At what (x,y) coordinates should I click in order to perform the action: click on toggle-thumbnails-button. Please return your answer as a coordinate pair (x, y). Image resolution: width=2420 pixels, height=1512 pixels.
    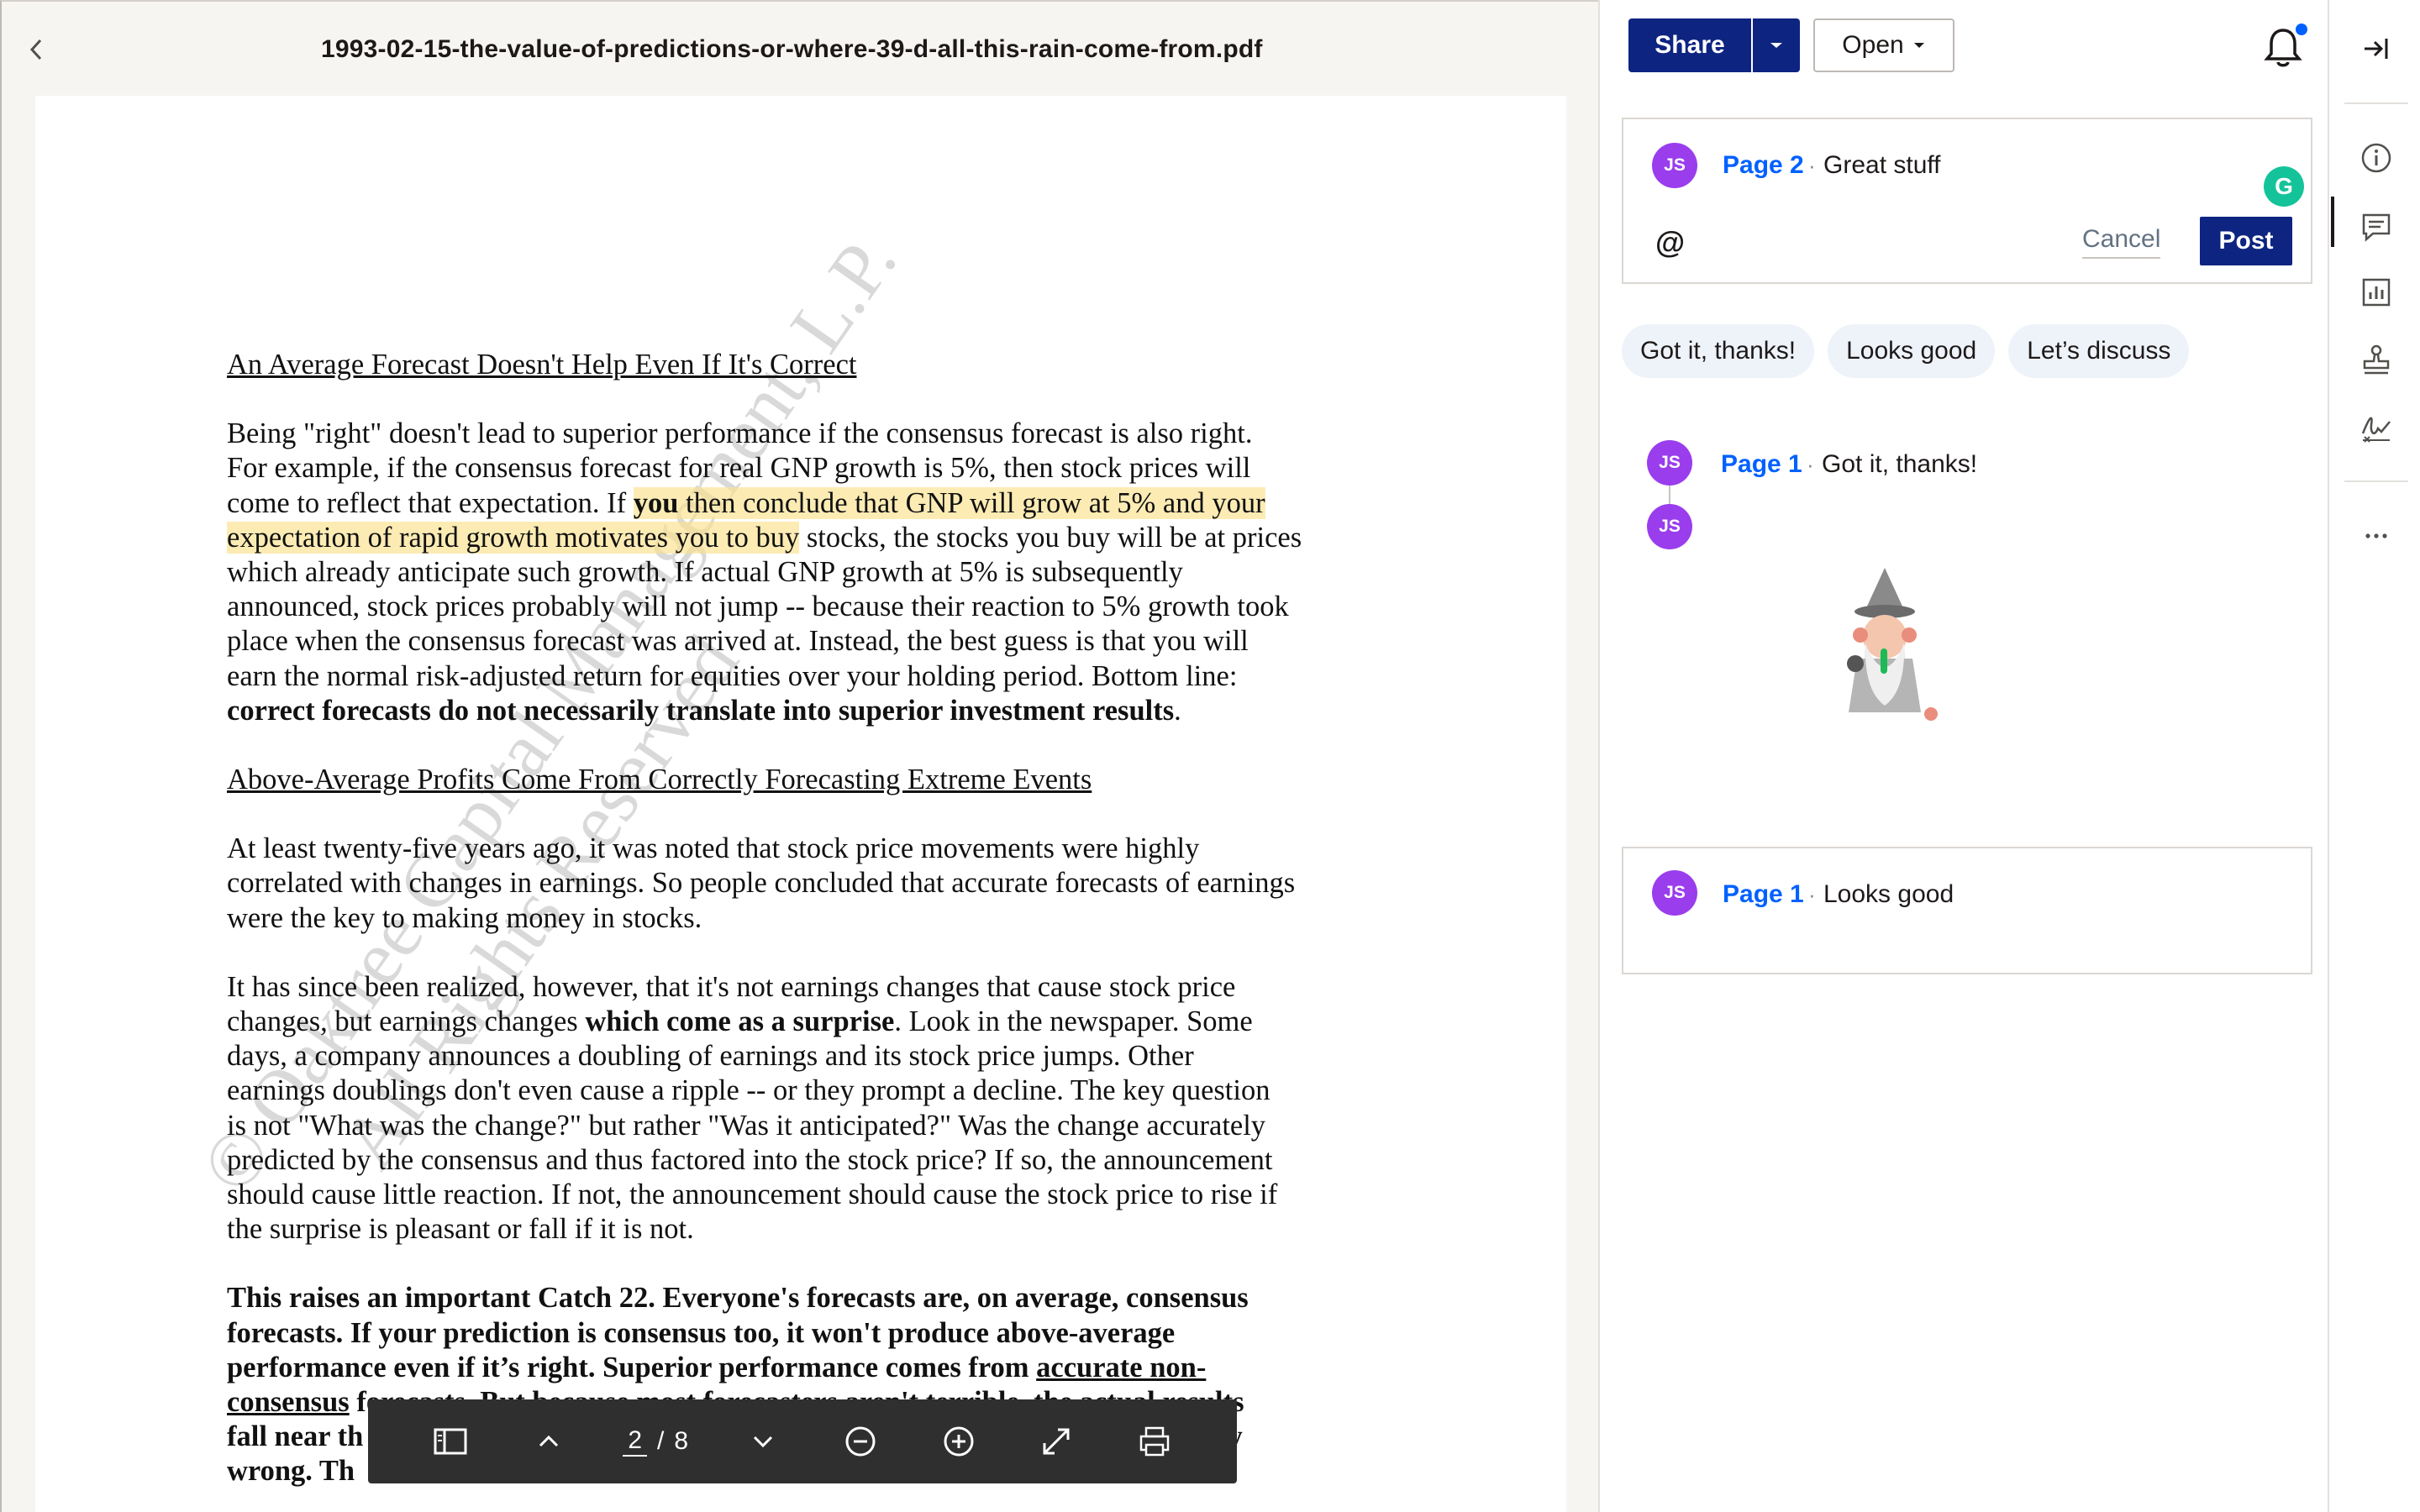
    Looking at the image, I should click on (450, 1441).